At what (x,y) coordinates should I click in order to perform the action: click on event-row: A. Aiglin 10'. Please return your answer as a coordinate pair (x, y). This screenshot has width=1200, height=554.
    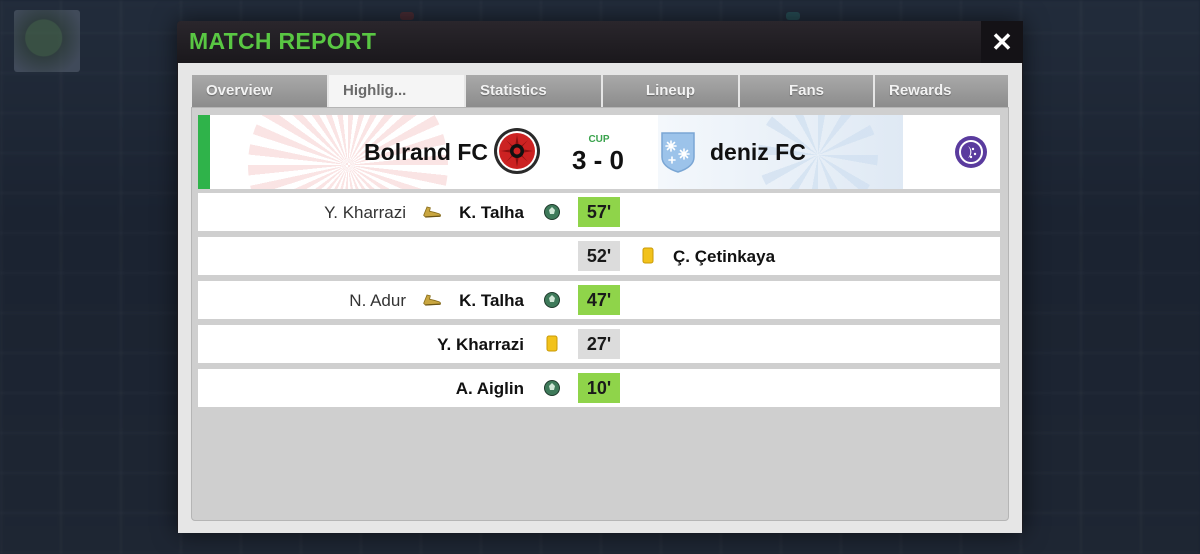
    Looking at the image, I should click on (599, 388).